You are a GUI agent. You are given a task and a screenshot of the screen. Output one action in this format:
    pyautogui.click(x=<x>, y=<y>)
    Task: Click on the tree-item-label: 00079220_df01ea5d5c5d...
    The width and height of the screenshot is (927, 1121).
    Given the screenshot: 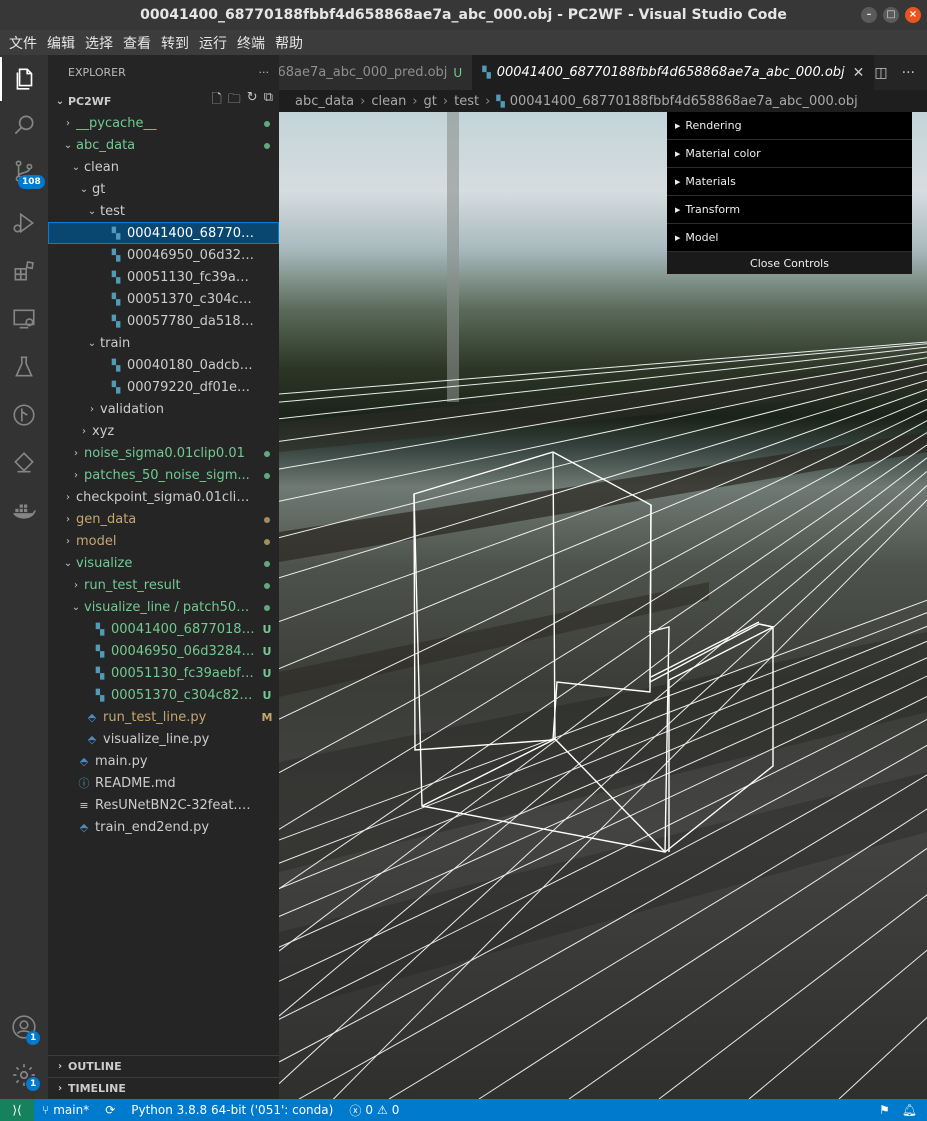 What is the action you would take?
    pyautogui.click(x=191, y=387)
    